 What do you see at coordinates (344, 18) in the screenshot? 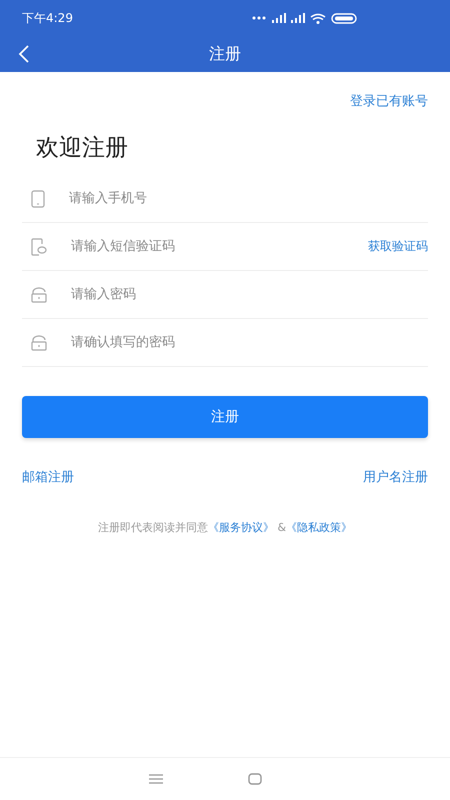
I see `battery-icon` at bounding box center [344, 18].